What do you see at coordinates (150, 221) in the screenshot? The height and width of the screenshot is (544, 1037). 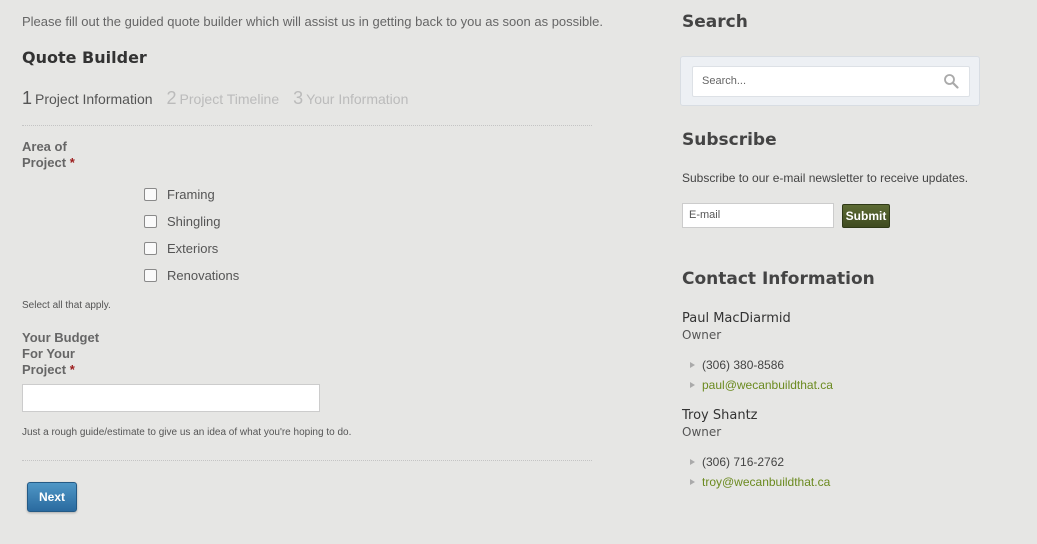 I see `shingling-checkbox` at bounding box center [150, 221].